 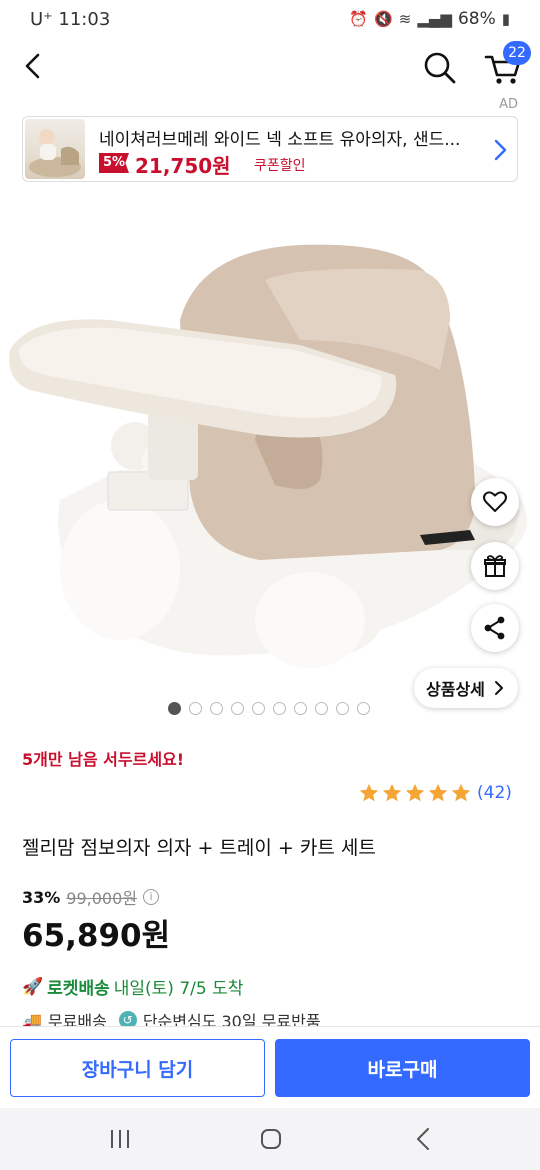 I want to click on back-arrow-icon, so click(x=423, y=1139).